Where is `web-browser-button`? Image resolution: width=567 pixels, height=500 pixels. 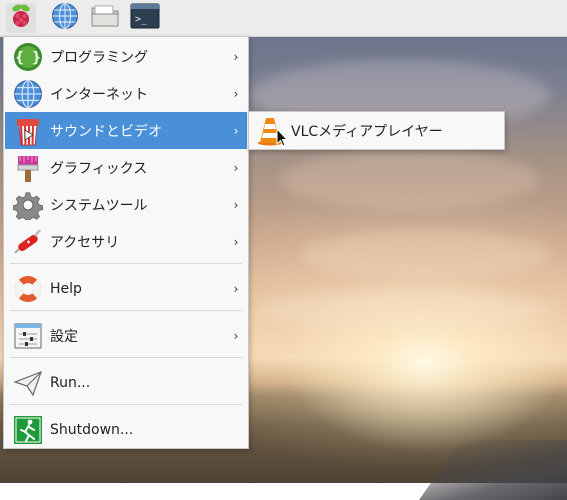
web-browser-button is located at coordinates (65, 18).